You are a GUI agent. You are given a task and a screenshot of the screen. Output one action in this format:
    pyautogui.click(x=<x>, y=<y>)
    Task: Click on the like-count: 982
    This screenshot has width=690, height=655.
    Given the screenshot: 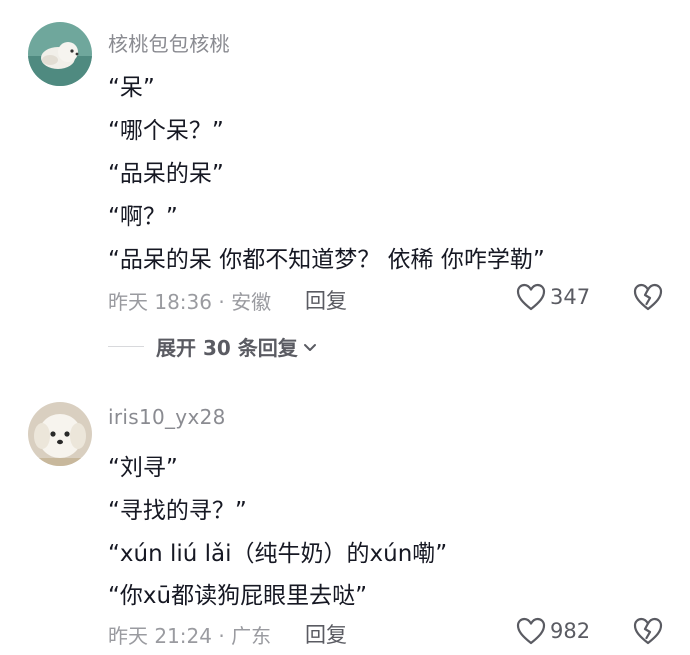 What is the action you would take?
    pyautogui.click(x=570, y=631)
    